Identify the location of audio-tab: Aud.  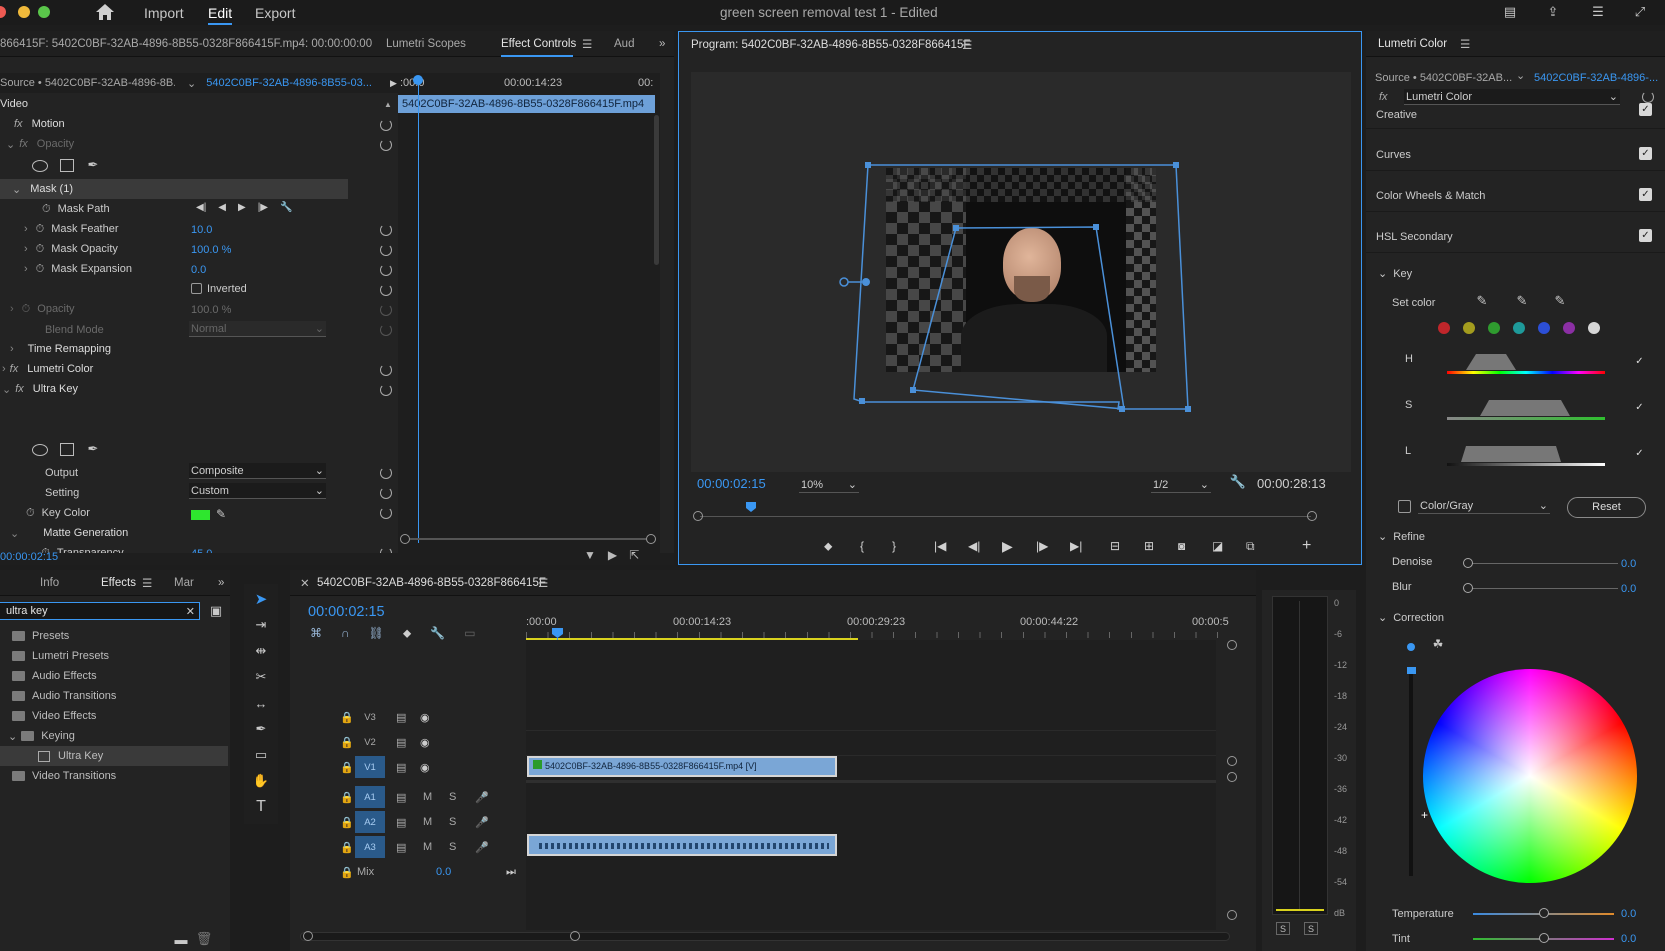
(624, 44).